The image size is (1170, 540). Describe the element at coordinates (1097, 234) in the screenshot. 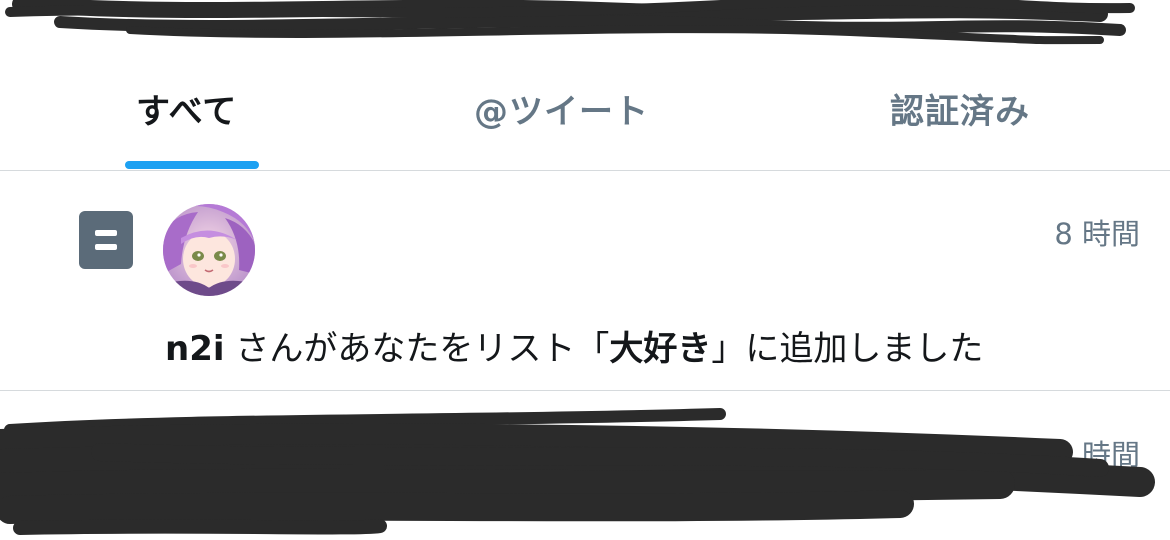

I see `notification-time: 8 時間` at that location.